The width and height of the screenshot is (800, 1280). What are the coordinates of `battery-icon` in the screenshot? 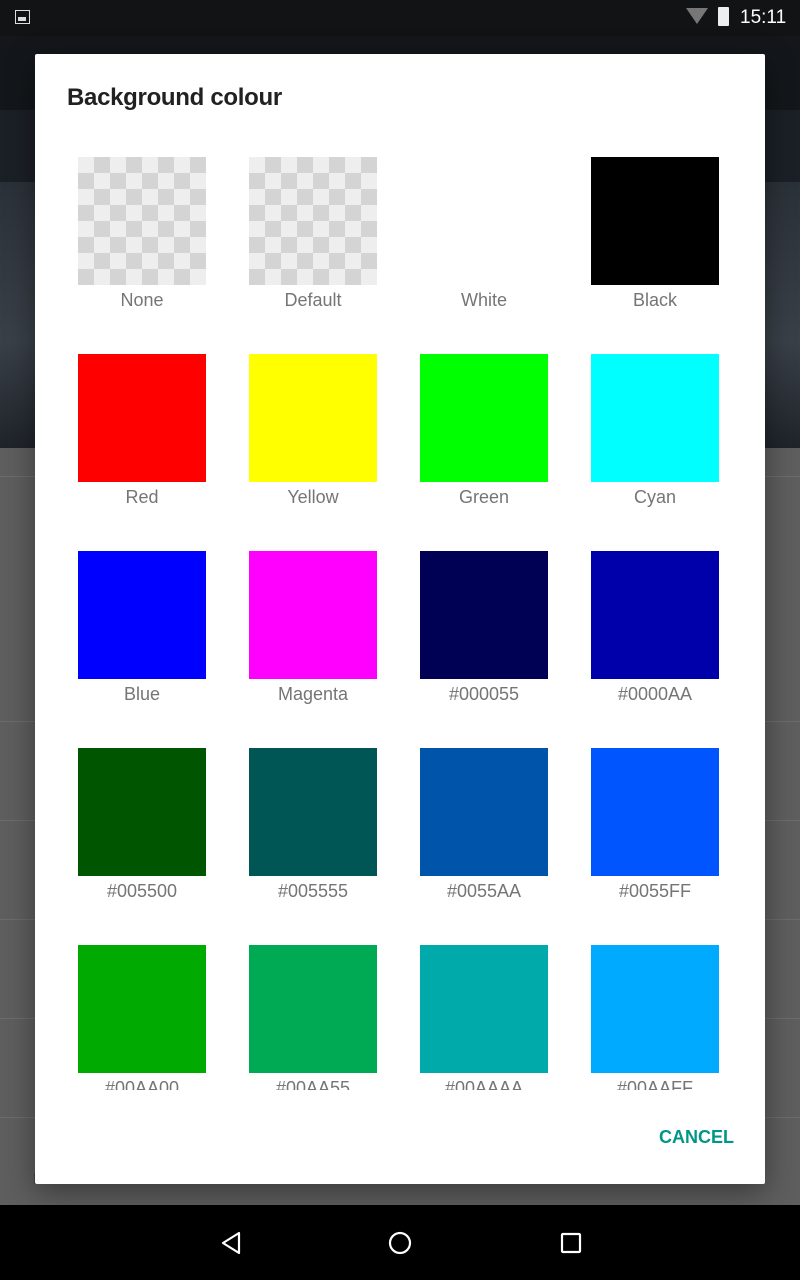 It's located at (723, 16).